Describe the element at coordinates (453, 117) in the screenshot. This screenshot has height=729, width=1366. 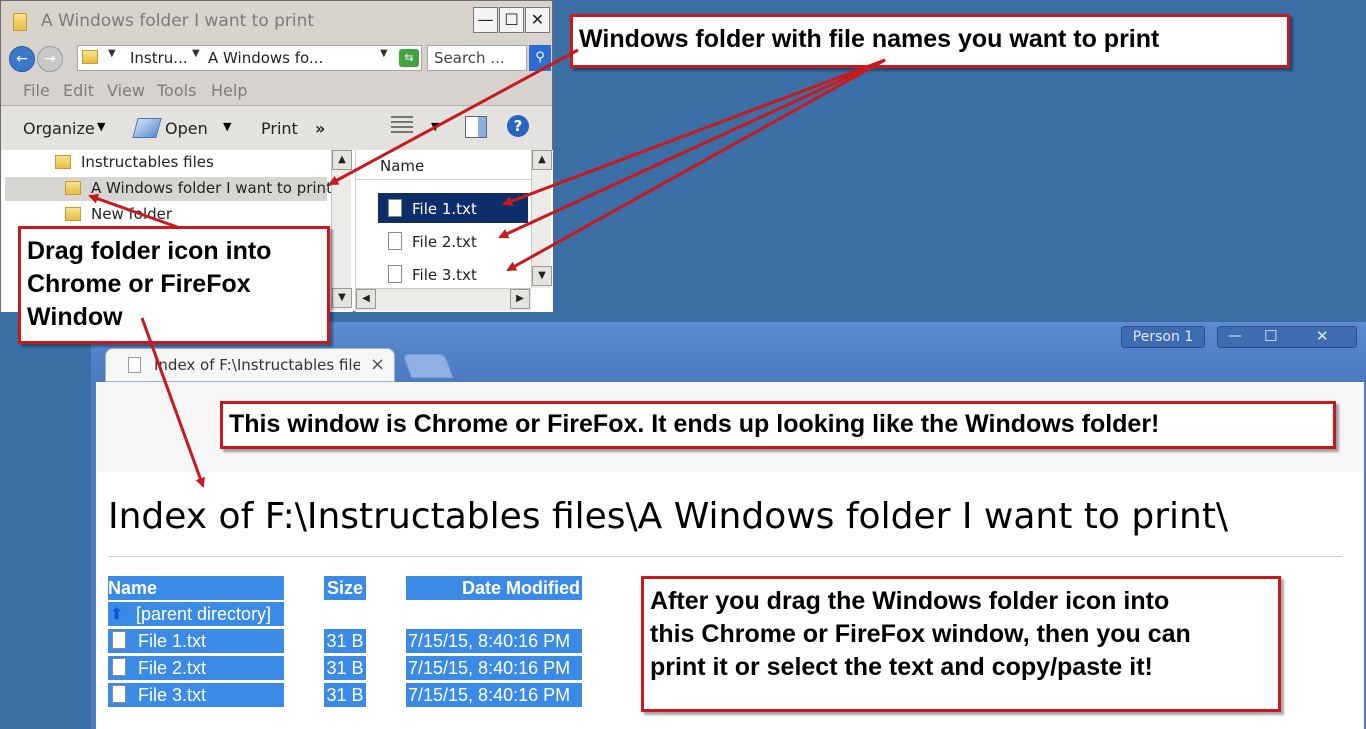
I see `arrow-to-folder` at that location.